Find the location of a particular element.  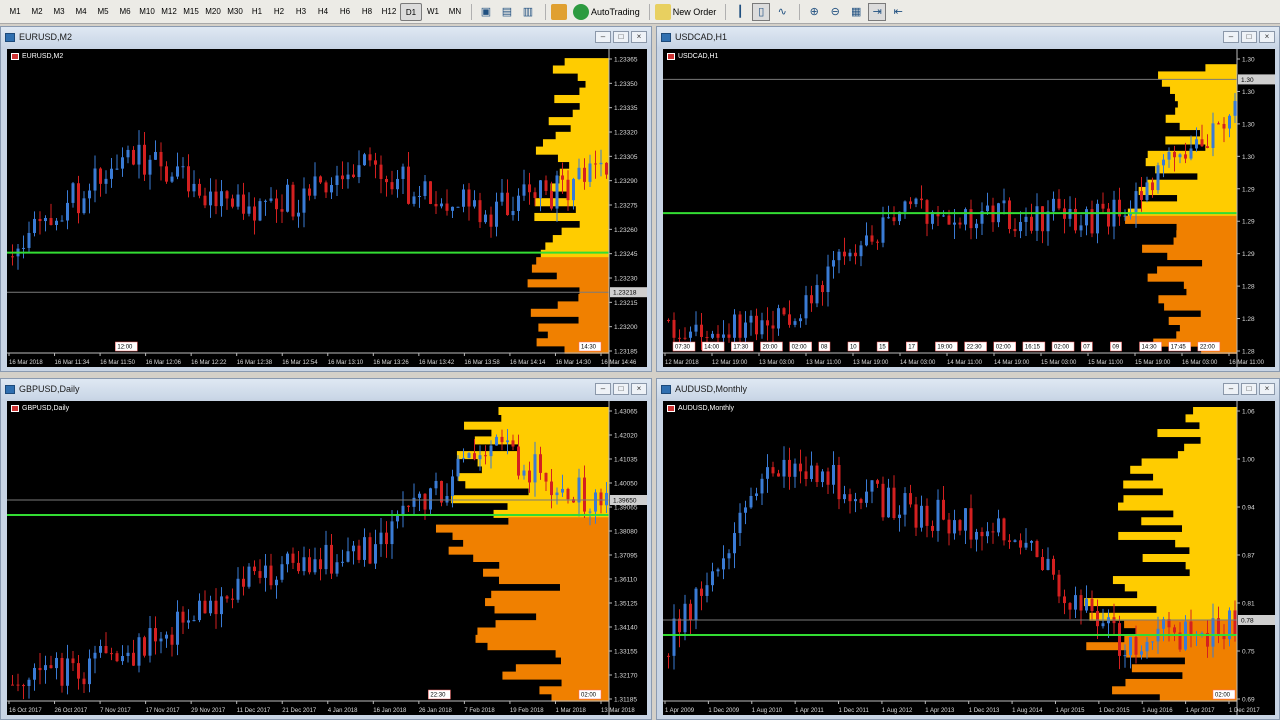

timeframe-m20: M20 is located at coordinates (213, 12).